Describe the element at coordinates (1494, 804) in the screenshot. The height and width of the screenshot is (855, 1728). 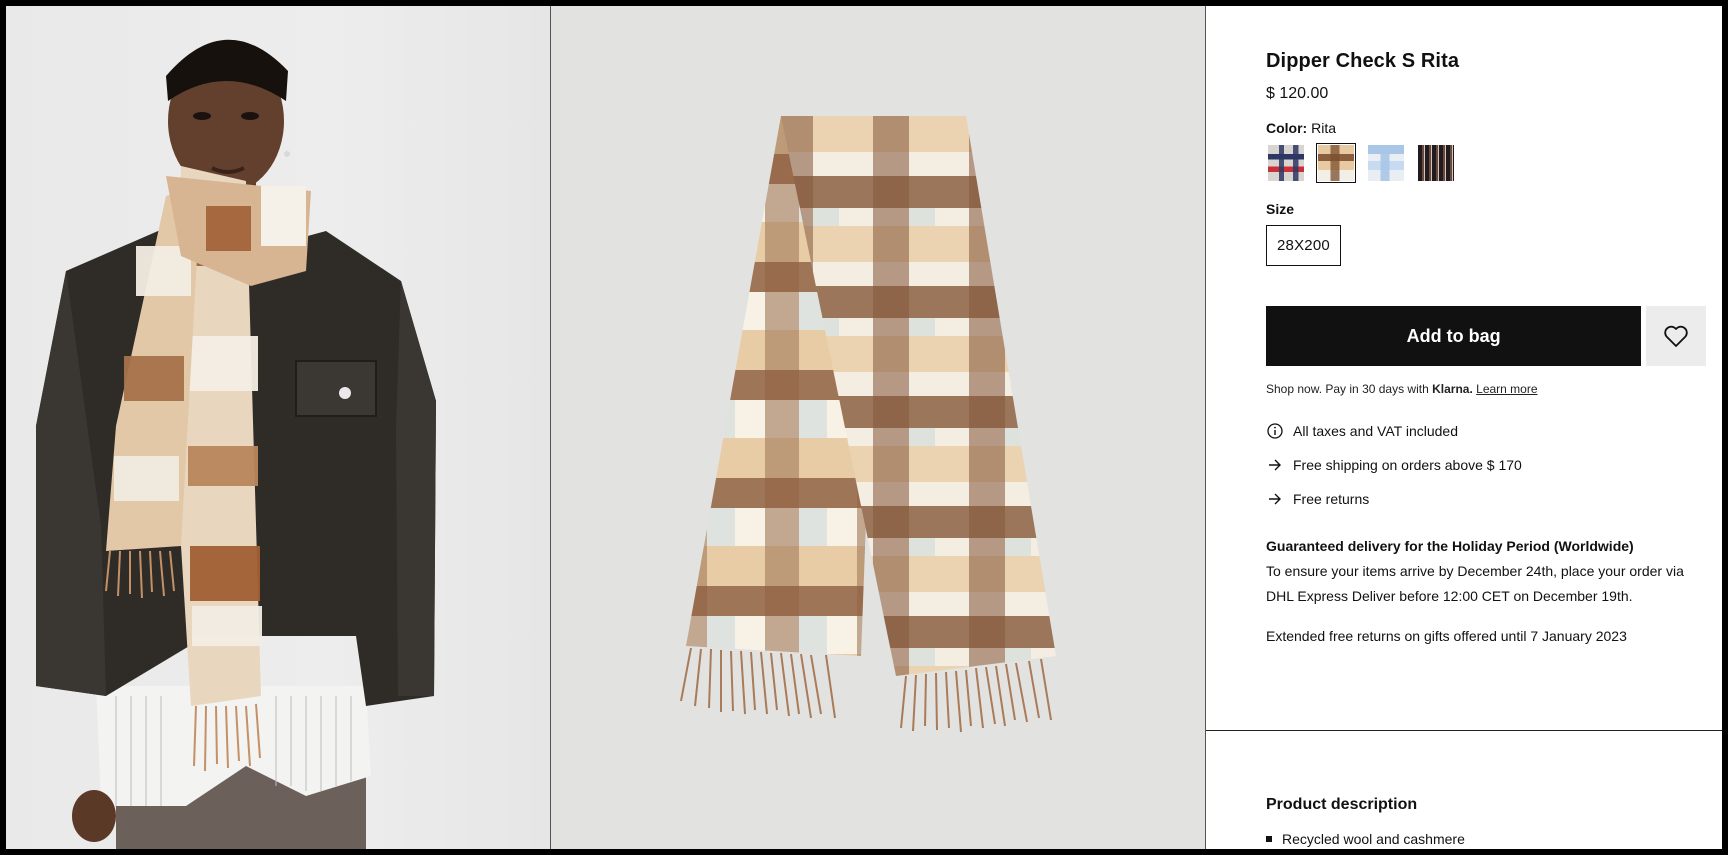
I see `product-description-header: Product description −` at that location.